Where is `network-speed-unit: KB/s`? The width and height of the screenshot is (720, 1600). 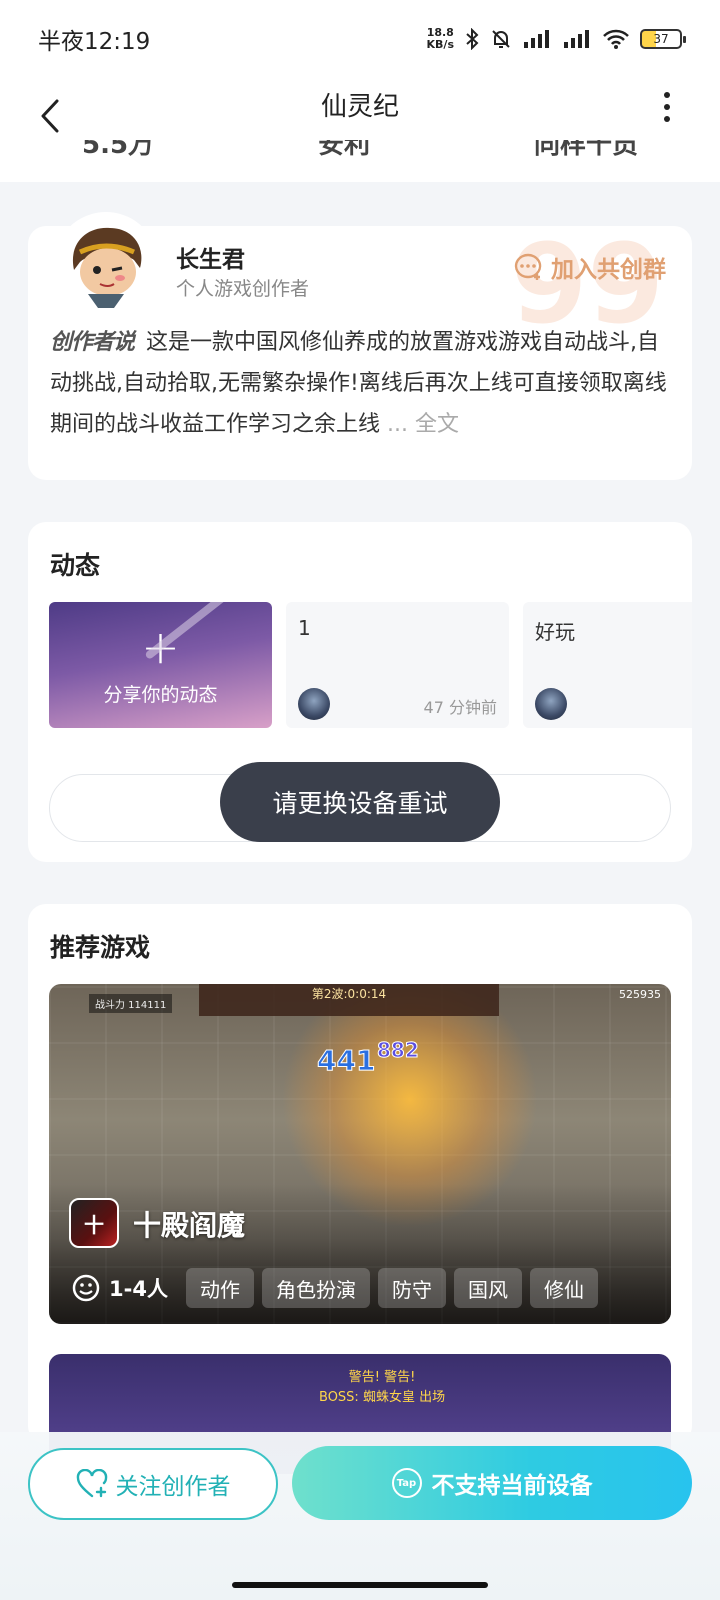
network-speed-unit: KB/s is located at coordinates (440, 44).